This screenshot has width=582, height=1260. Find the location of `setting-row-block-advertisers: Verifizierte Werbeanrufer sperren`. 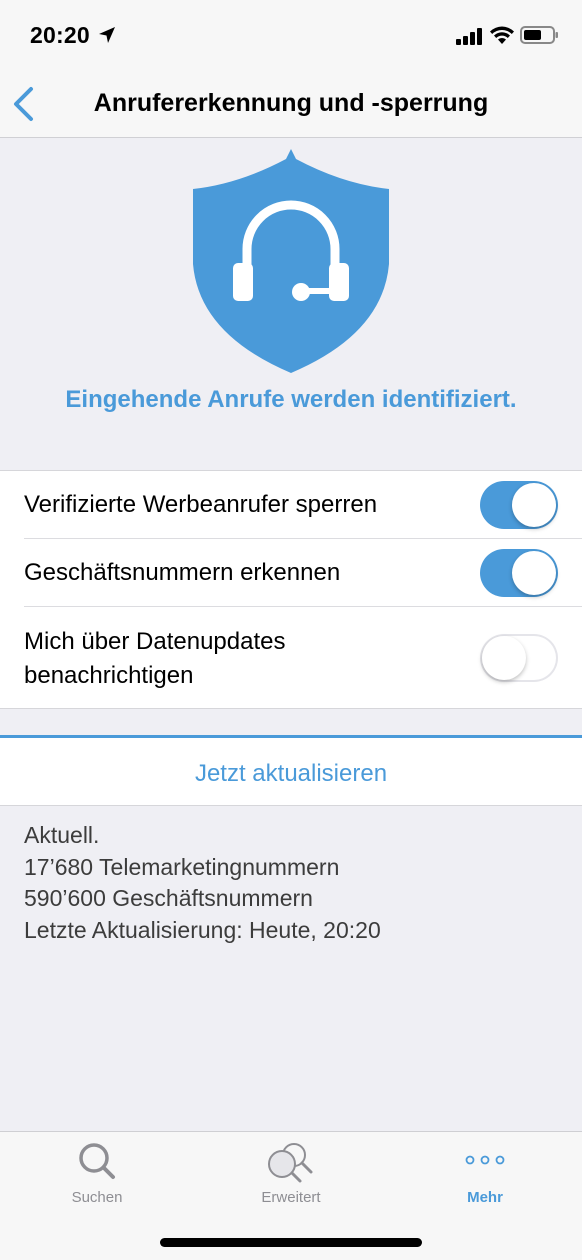

setting-row-block-advertisers: Verifizierte Werbeanrufer sperren is located at coordinates (291, 505).